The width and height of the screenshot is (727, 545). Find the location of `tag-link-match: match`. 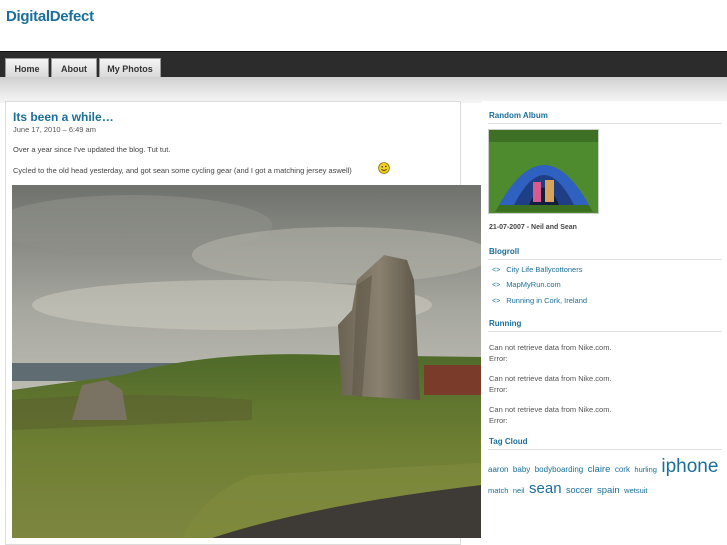

tag-link-match: match is located at coordinates (498, 490).